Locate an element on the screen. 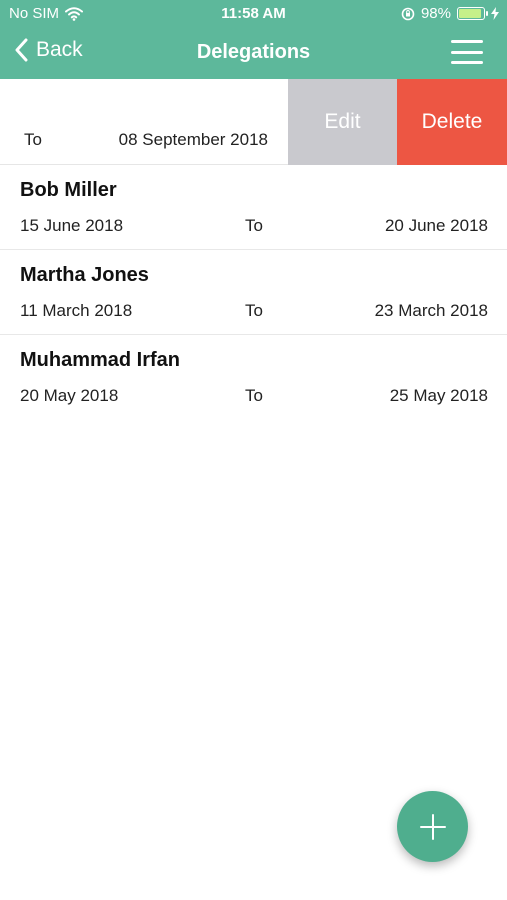  top-bar: No SIM 11:58 AM 98% Back Delegations is located at coordinates (253, 39).